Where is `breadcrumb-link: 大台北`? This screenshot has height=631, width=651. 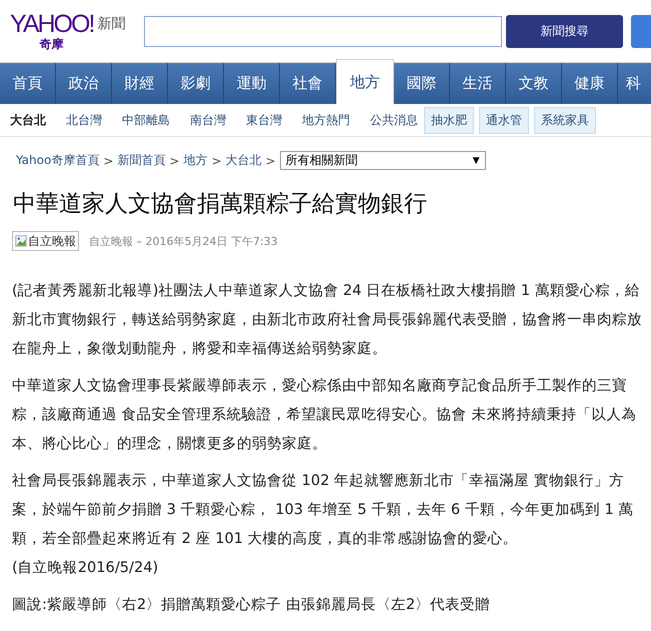 breadcrumb-link: 大台北 is located at coordinates (244, 160).